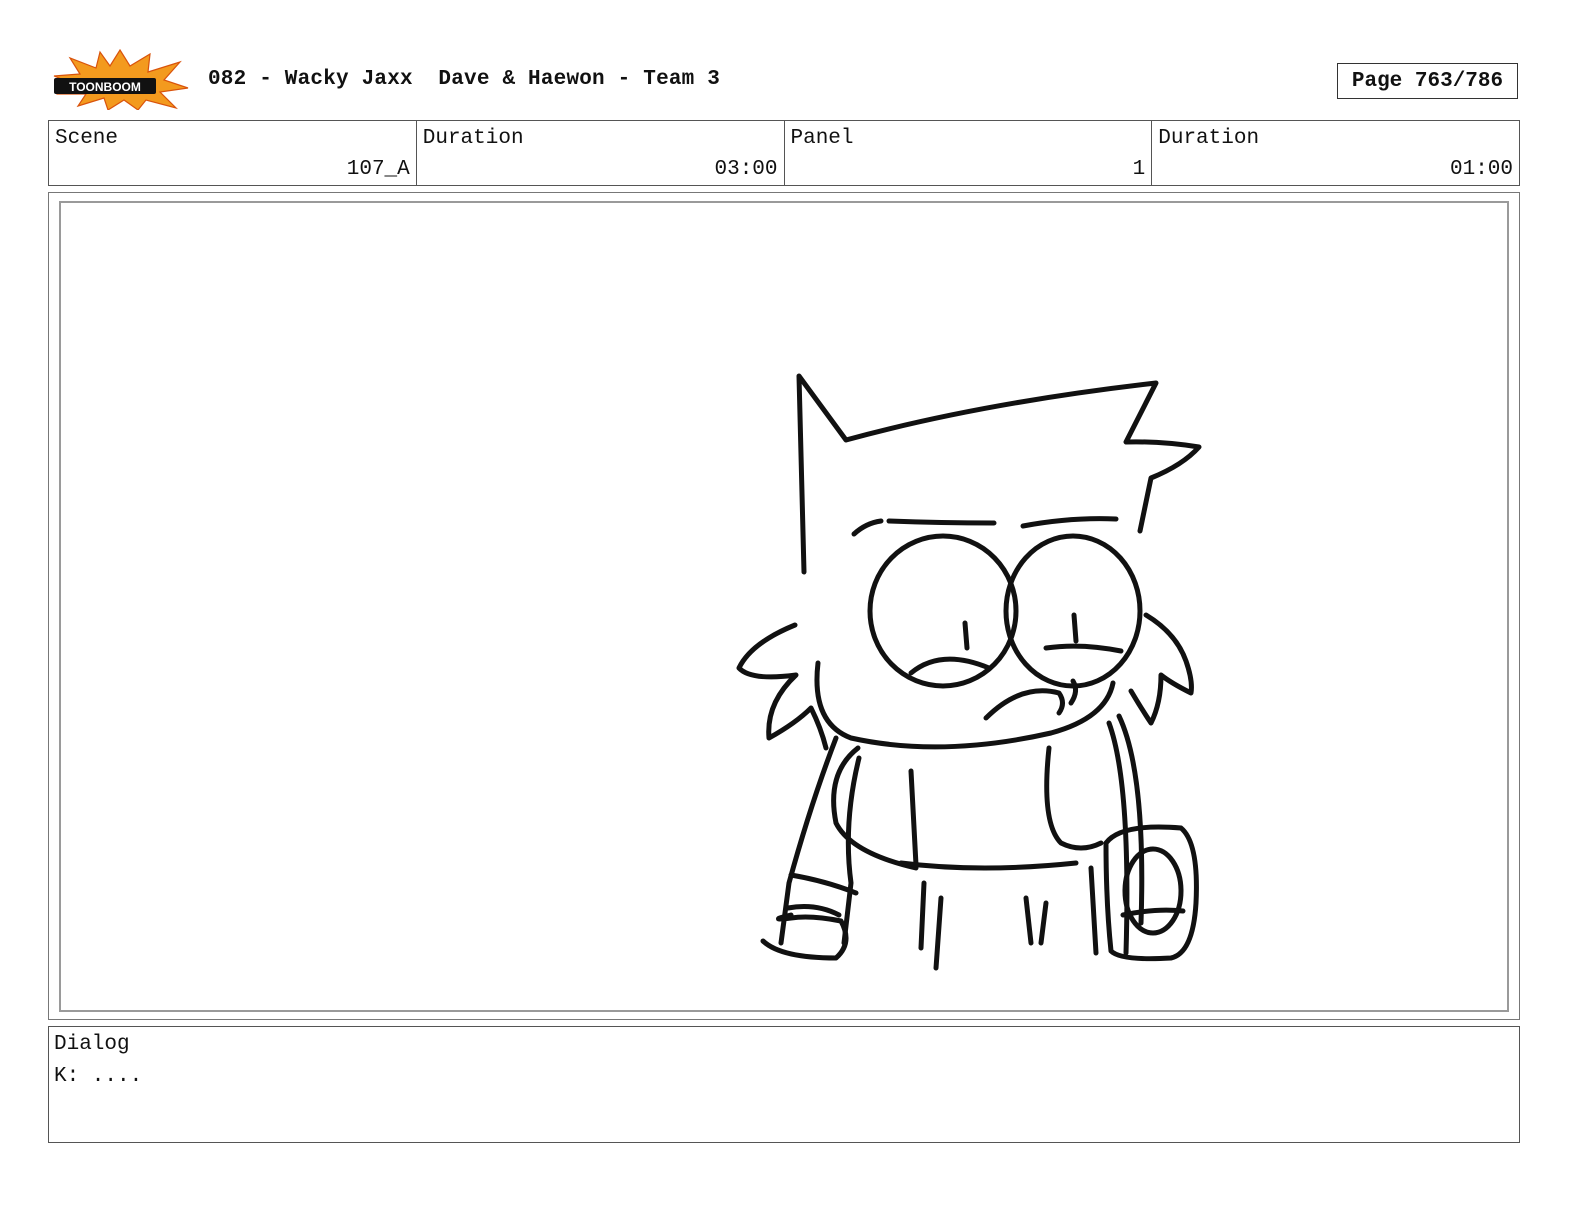 The height and width of the screenshot is (1225, 1582). What do you see at coordinates (950, 666) in the screenshot?
I see `left-eye-lid` at bounding box center [950, 666].